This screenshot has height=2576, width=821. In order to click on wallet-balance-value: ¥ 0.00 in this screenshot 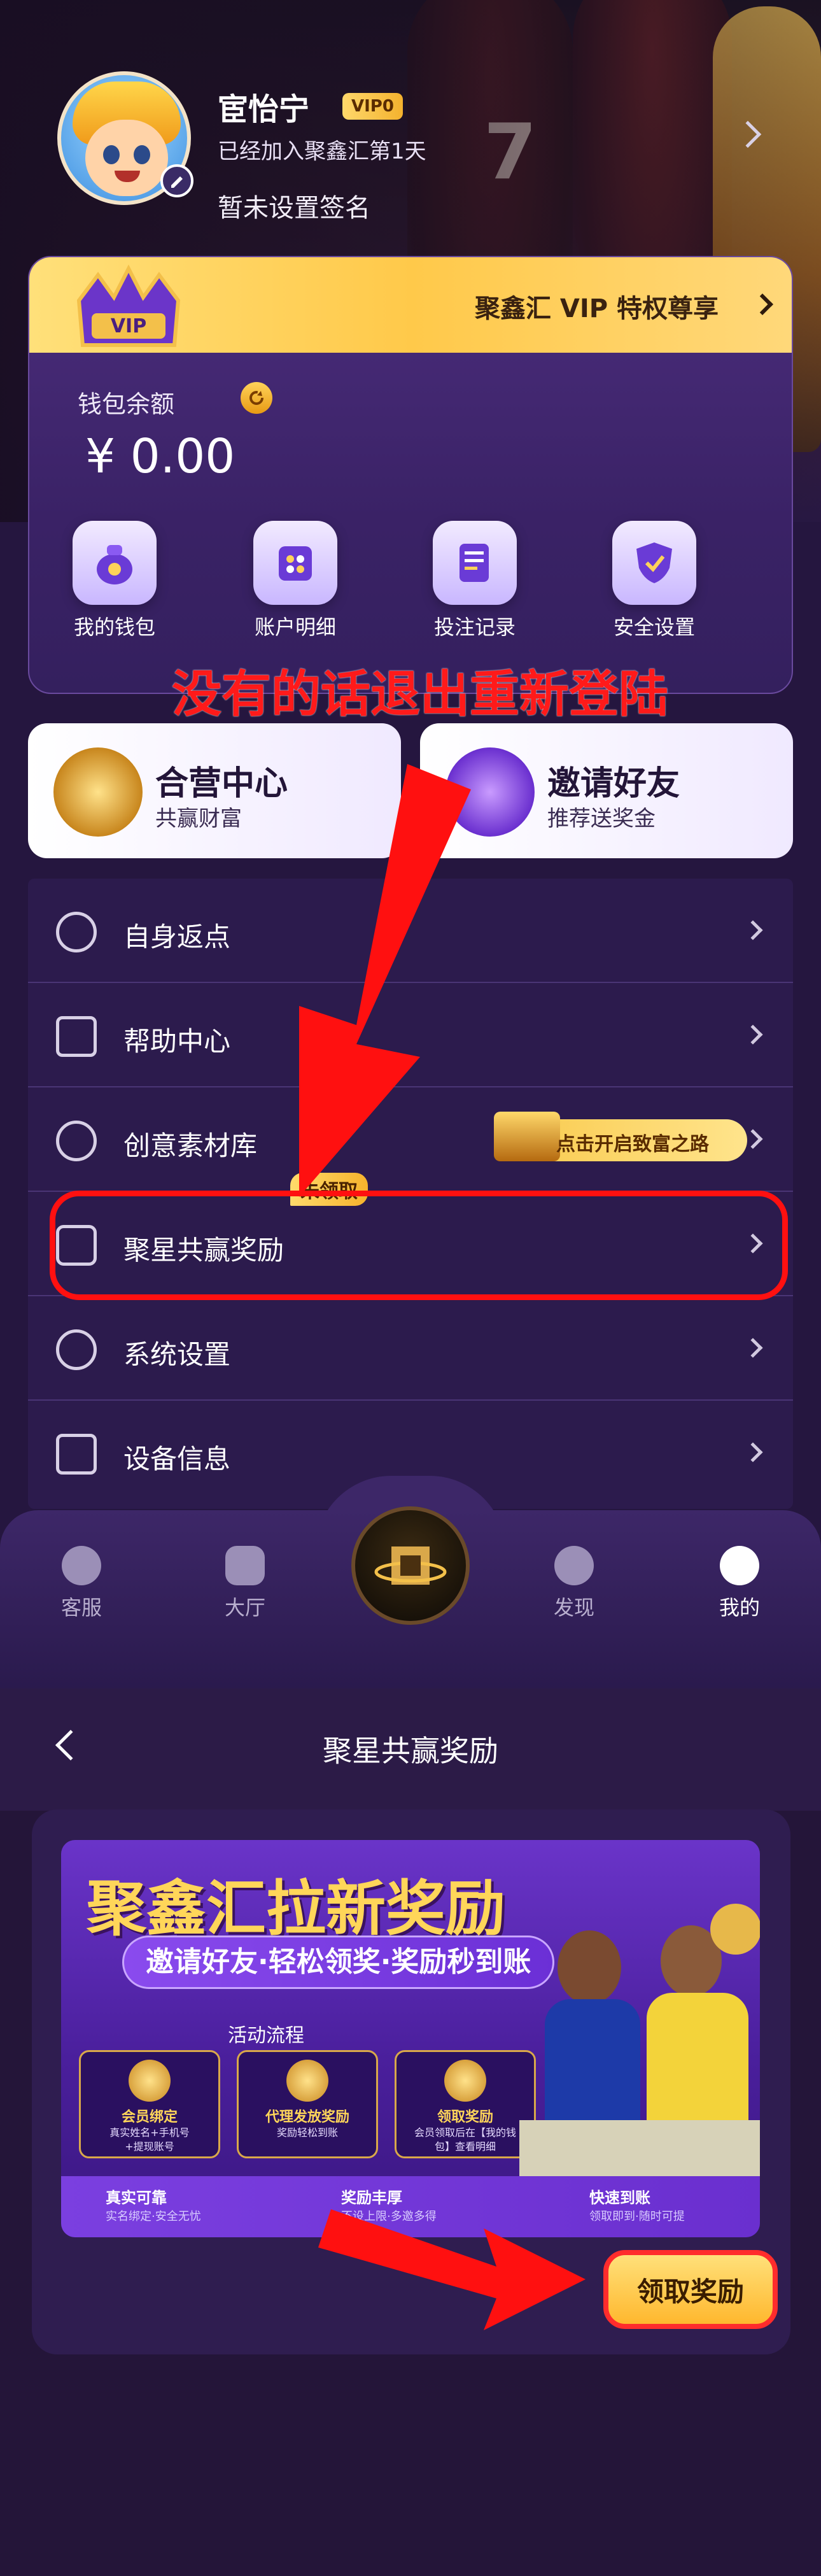, I will do `click(160, 456)`.